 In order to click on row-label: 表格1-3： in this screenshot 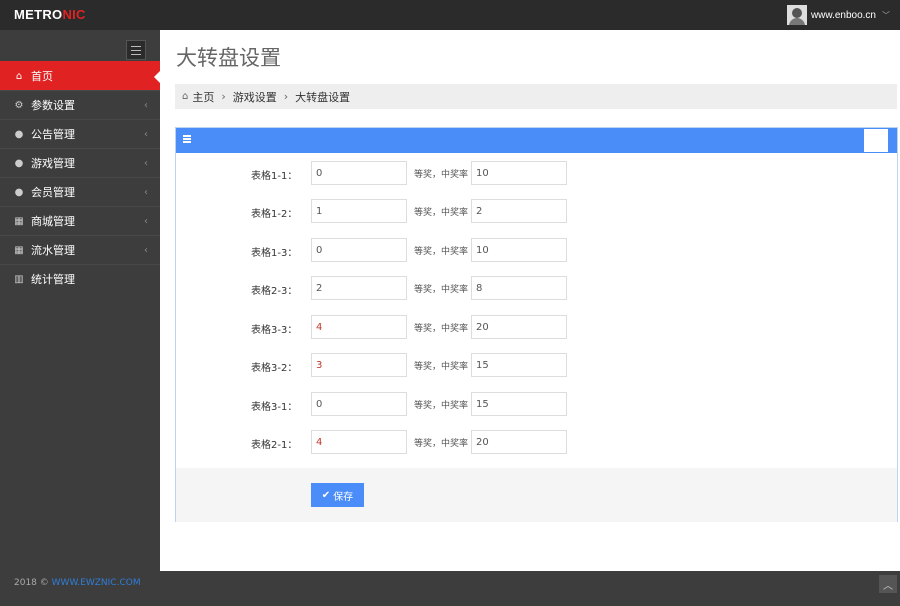, I will do `click(274, 253)`.